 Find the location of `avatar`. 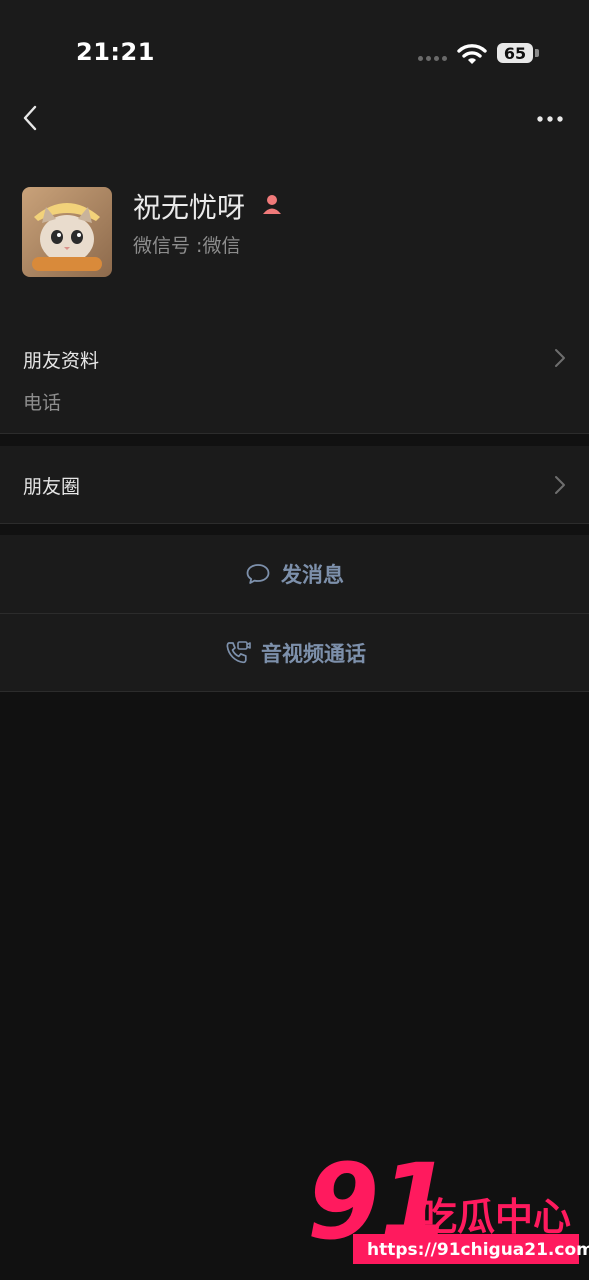

avatar is located at coordinates (67, 232).